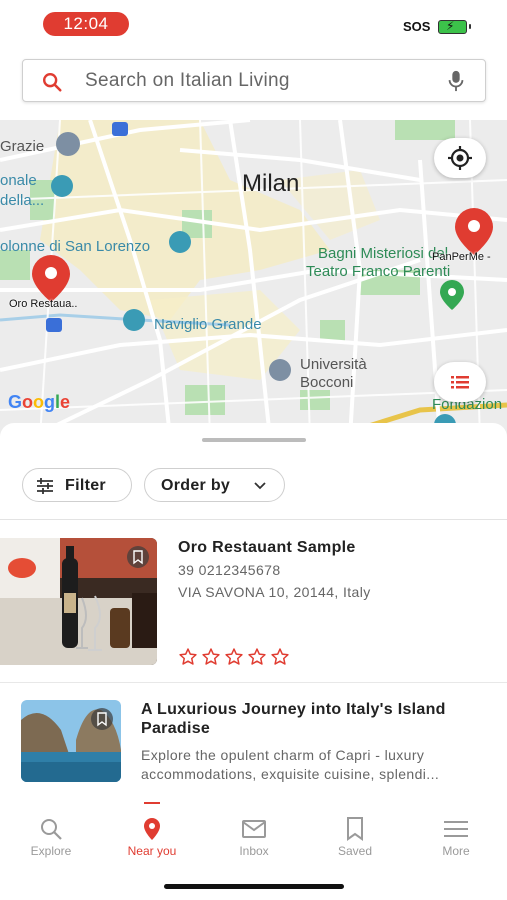 The image size is (507, 900). I want to click on map-city-label: Milan, so click(271, 183).